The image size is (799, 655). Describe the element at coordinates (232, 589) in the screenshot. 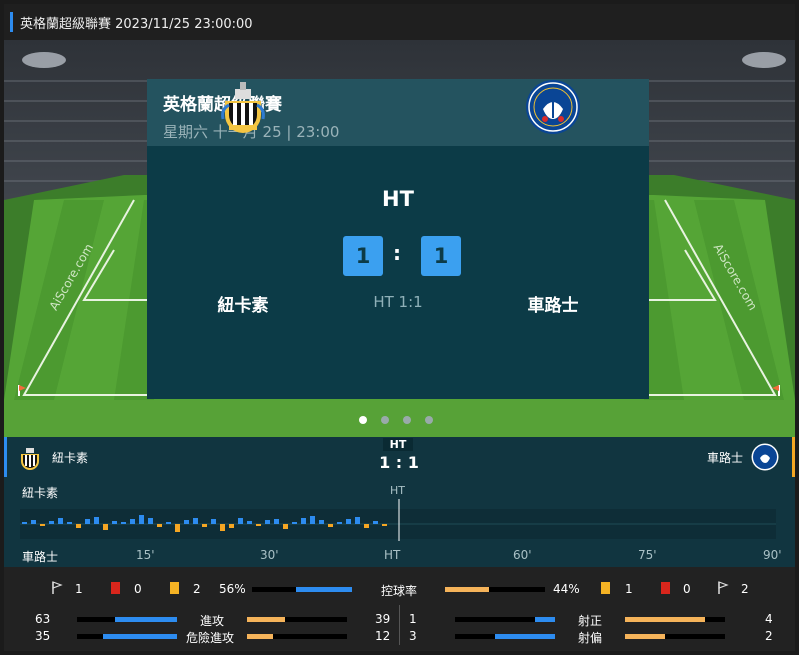

I see `possession-home: 56%` at that location.